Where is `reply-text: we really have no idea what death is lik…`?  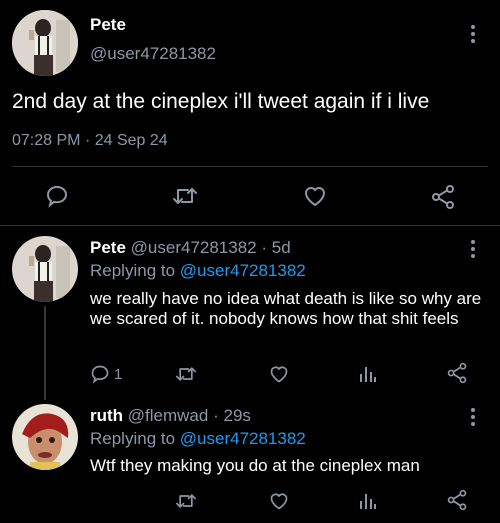 reply-text: we really have no idea what death is lik… is located at coordinates (286, 308).